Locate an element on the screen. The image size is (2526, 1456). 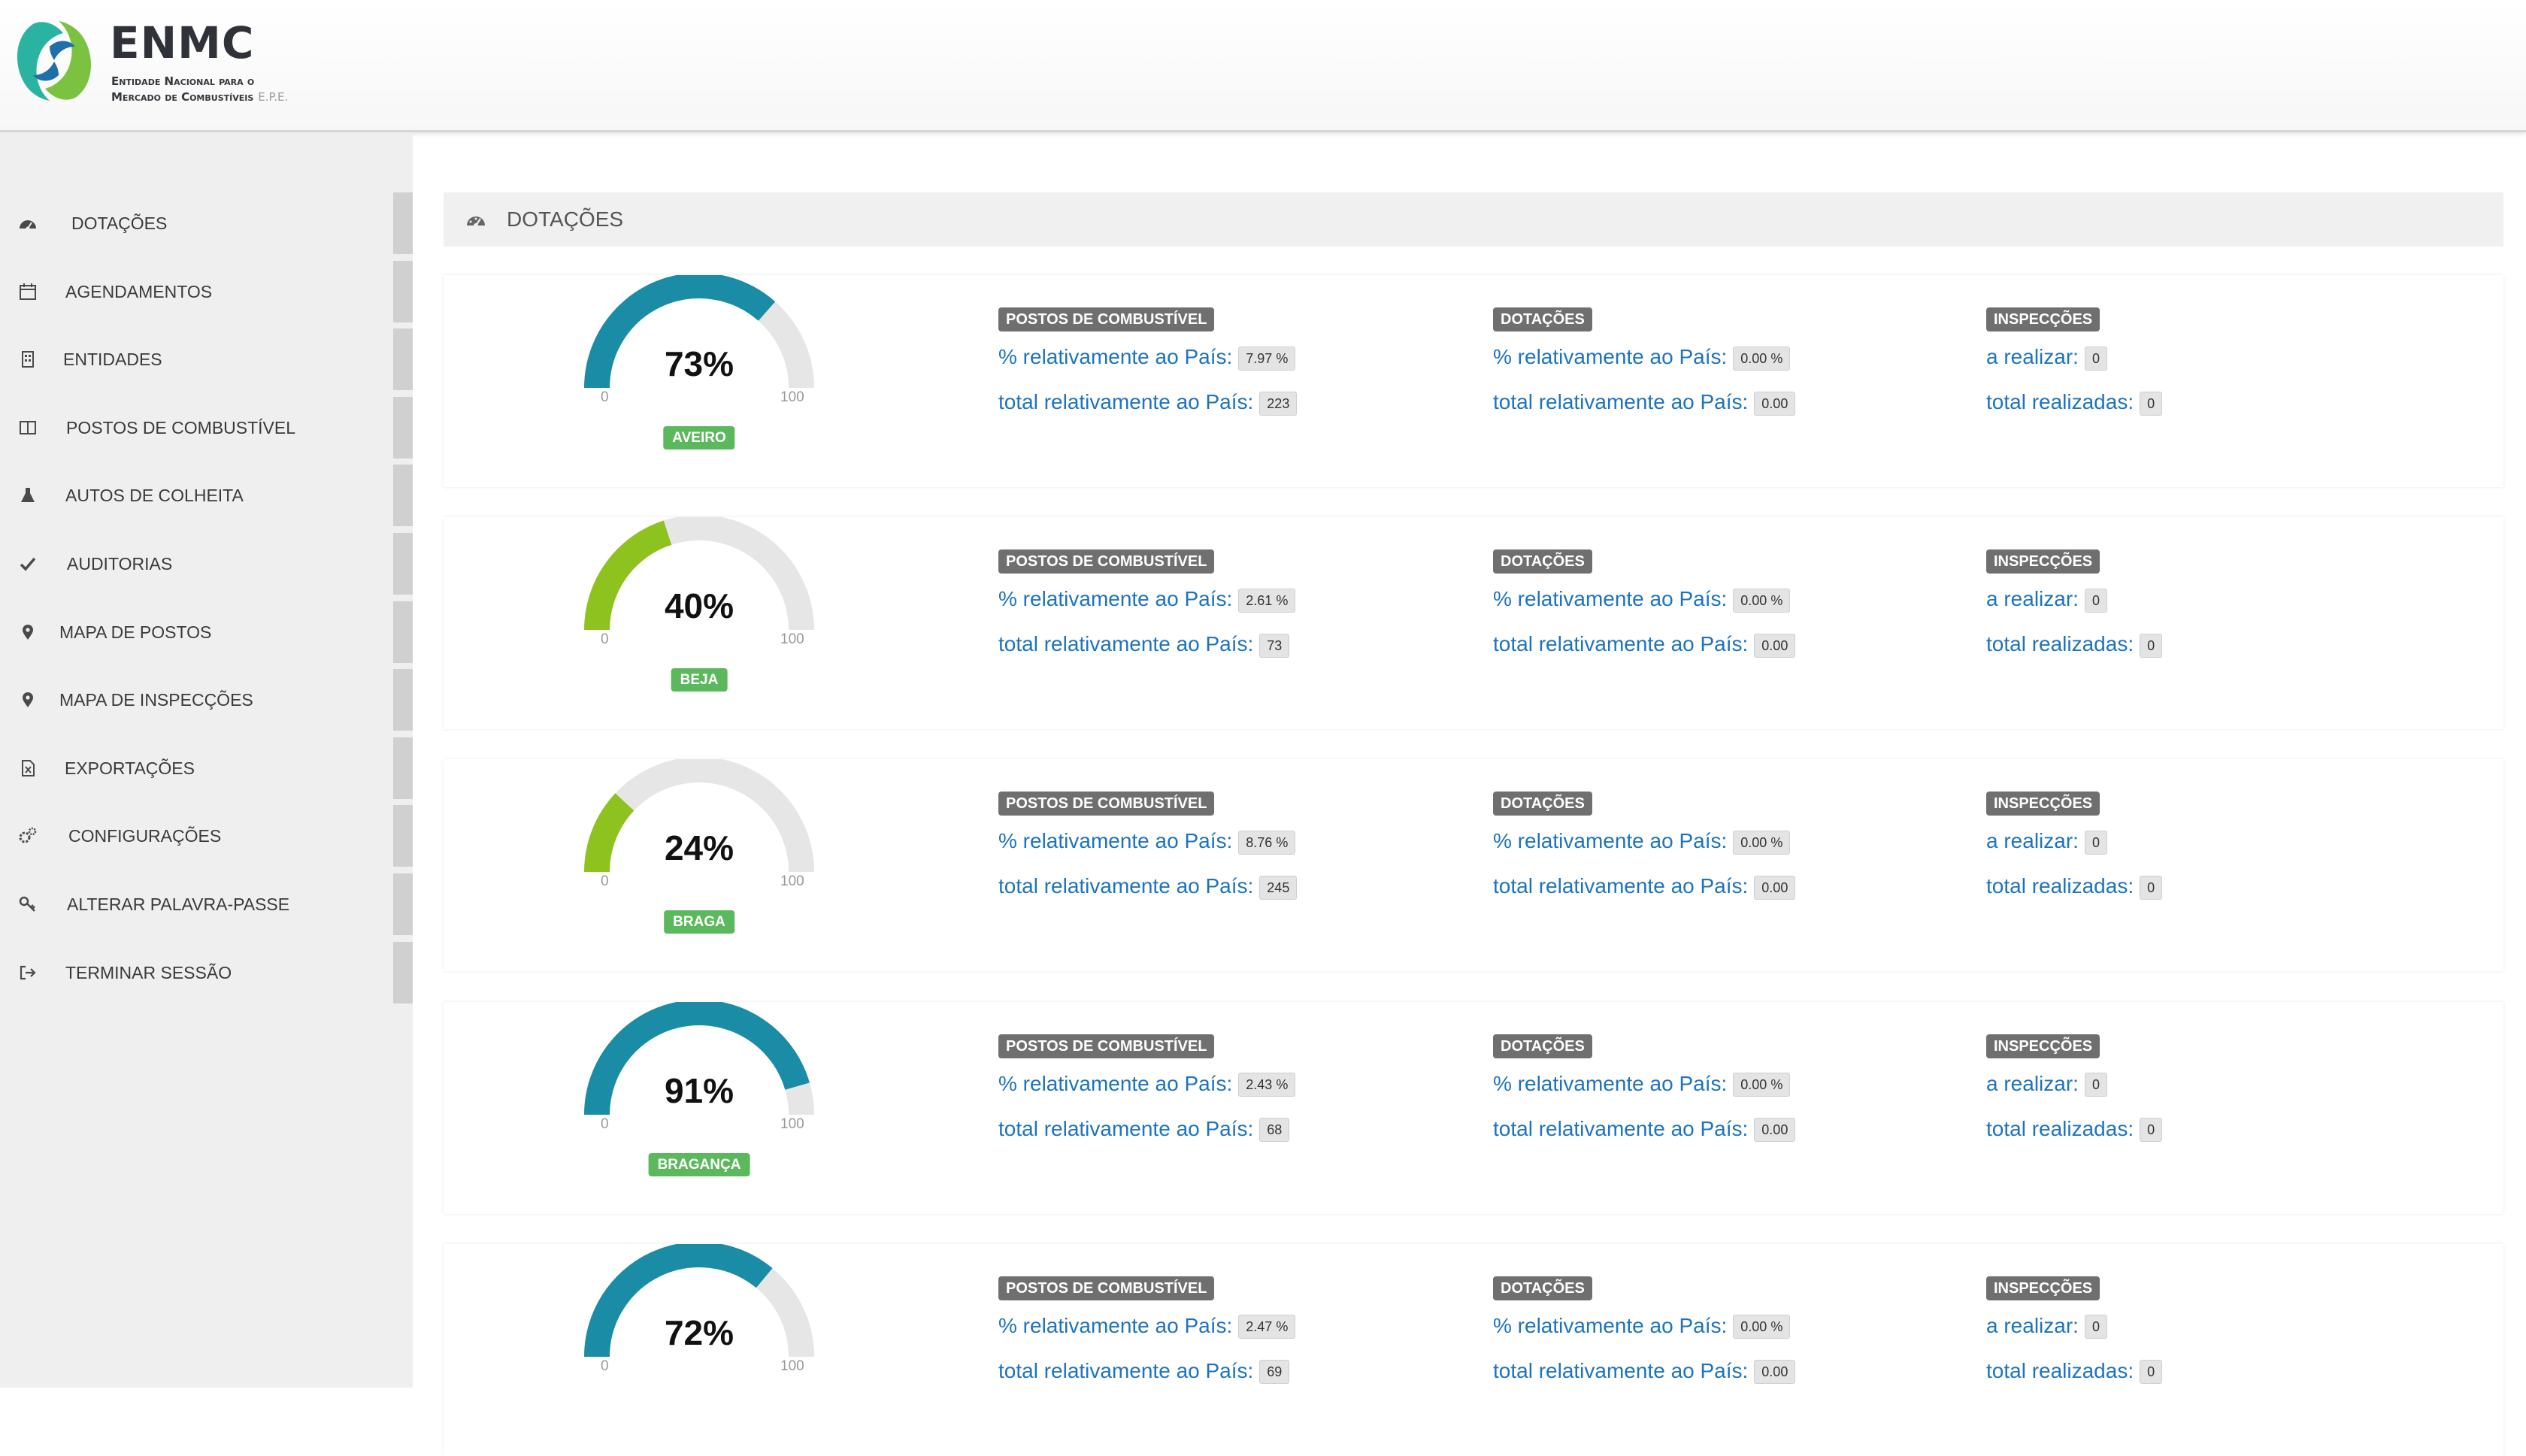
sidebar-item-dotacoes: Dotações is located at coordinates (206, 223).